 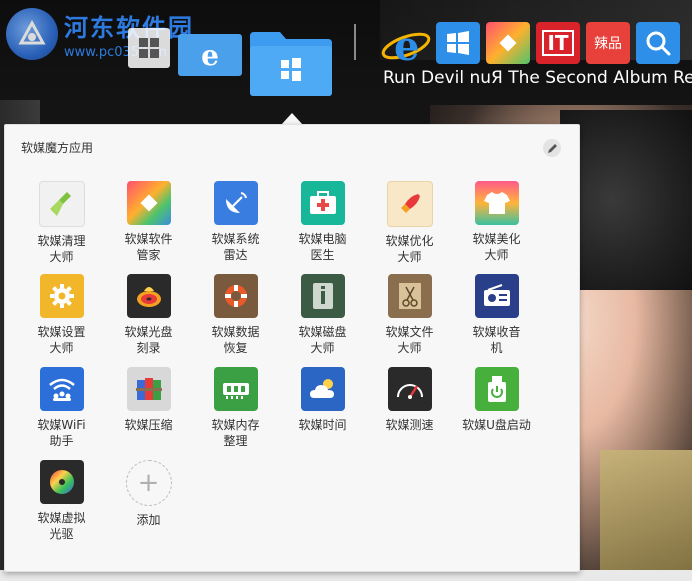 I want to click on svg-text: e, so click(x=406, y=46).